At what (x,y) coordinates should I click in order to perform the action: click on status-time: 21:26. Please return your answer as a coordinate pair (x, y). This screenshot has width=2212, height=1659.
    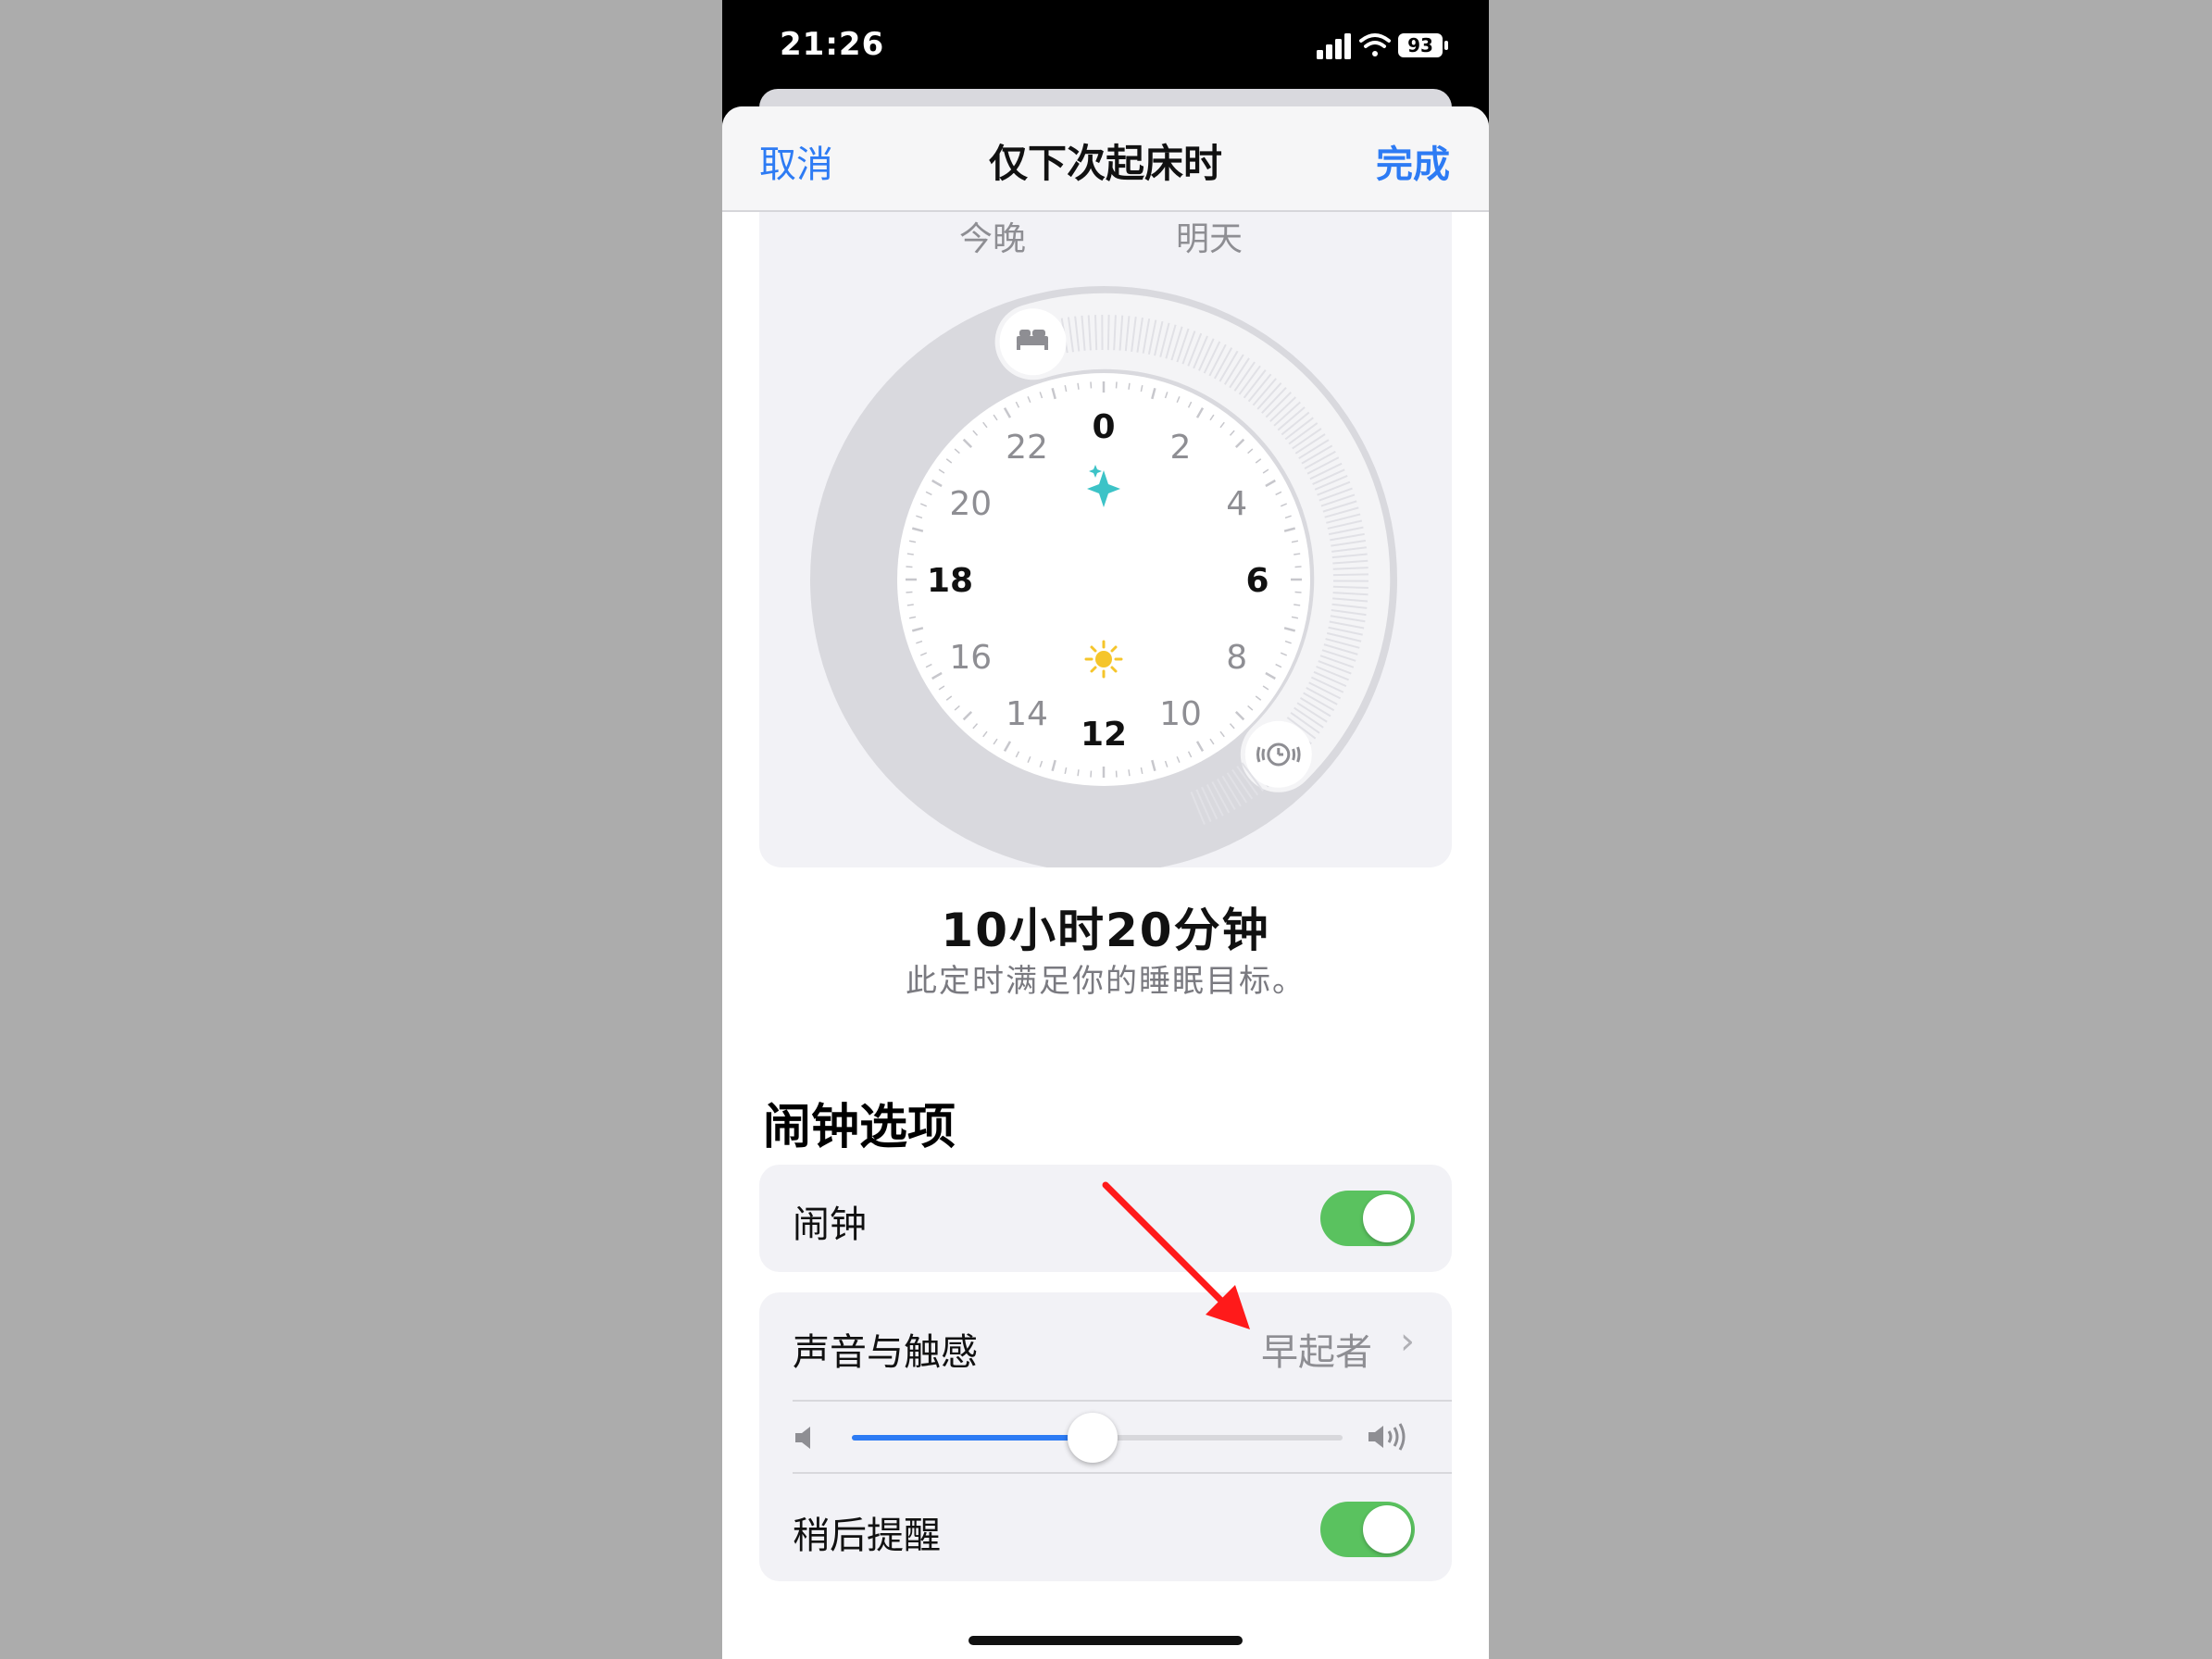
    Looking at the image, I should click on (833, 44).